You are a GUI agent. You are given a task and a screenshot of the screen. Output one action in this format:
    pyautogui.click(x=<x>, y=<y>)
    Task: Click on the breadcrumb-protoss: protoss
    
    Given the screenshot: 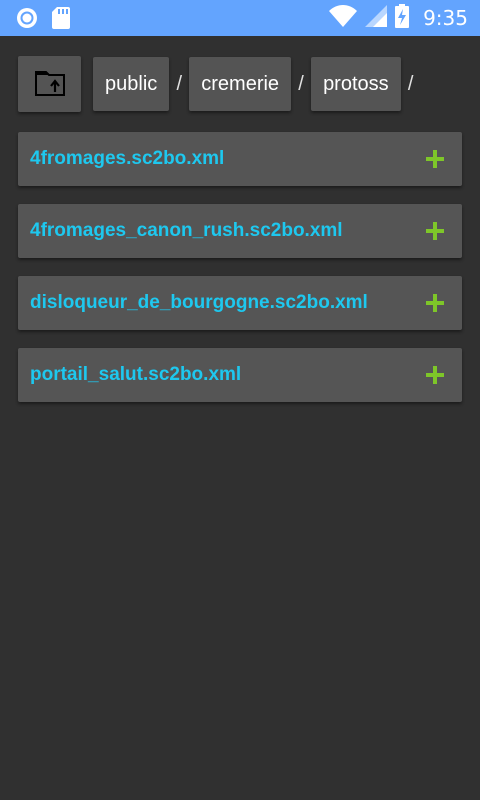 What is the action you would take?
    pyautogui.click(x=356, y=84)
    